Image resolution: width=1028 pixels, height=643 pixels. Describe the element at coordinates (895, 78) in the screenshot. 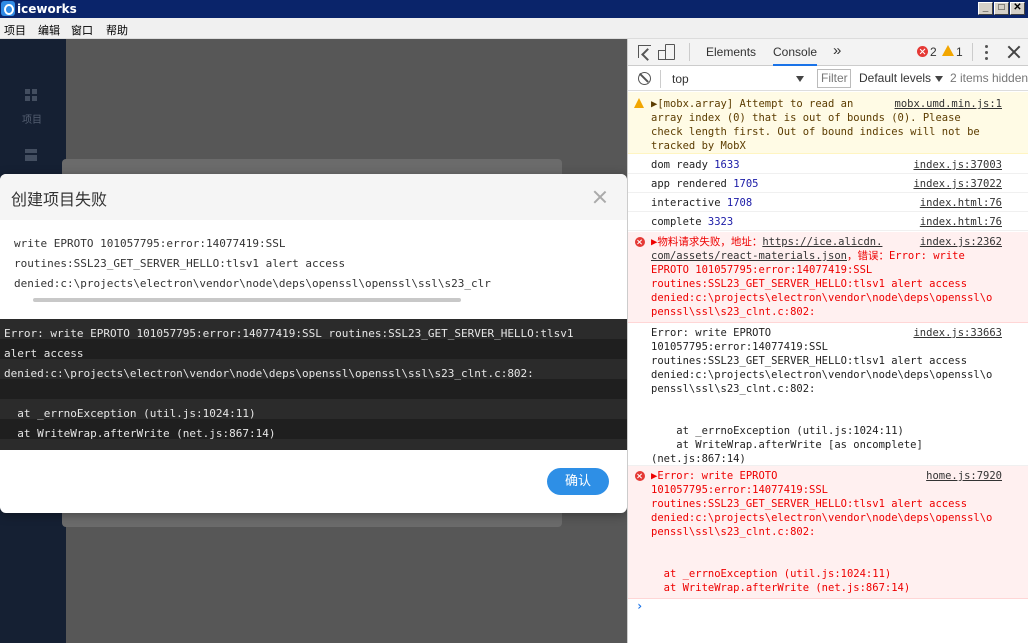

I see `levels-label: Default levels` at that location.